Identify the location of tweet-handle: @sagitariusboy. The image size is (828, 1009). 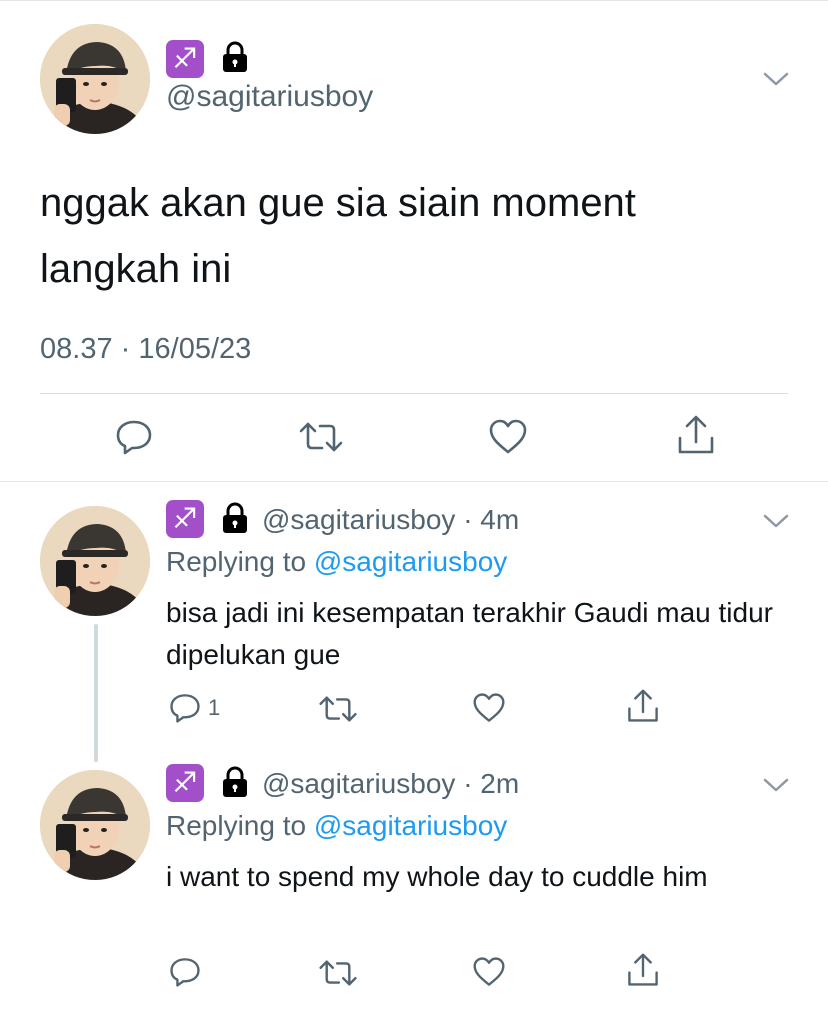
(269, 97).